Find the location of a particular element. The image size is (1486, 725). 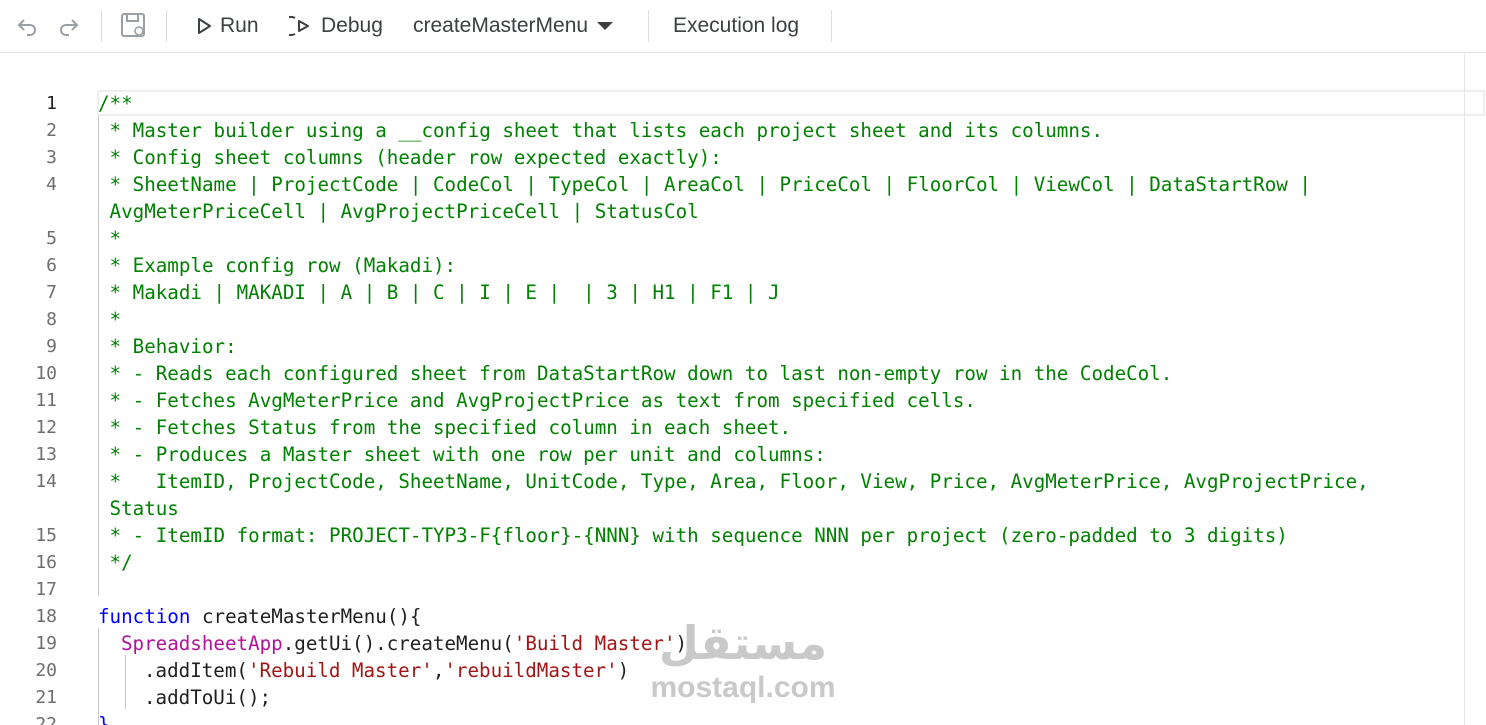

debug-icon is located at coordinates (299, 26).